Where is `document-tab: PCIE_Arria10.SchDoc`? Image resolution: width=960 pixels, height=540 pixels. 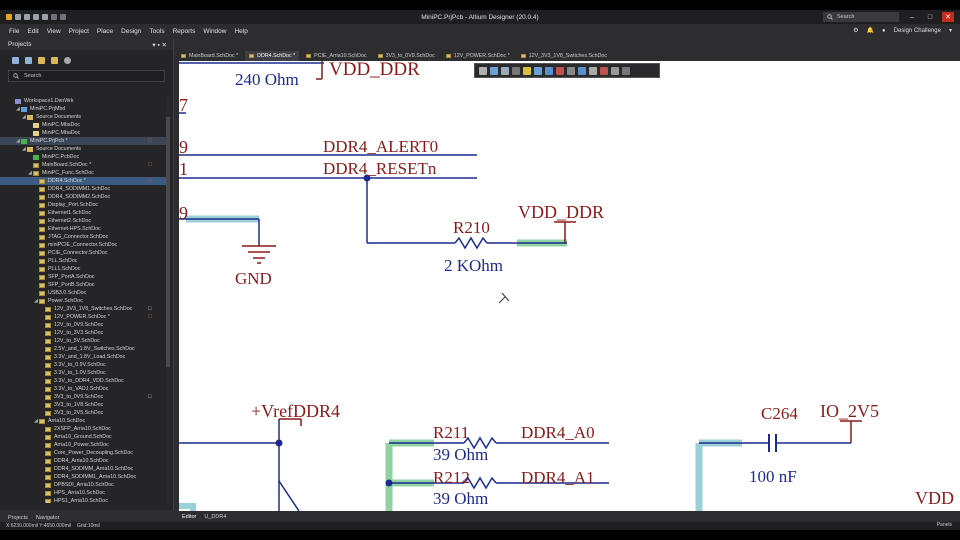 document-tab: PCIE_Arria10.SchDoc is located at coordinates (336, 56).